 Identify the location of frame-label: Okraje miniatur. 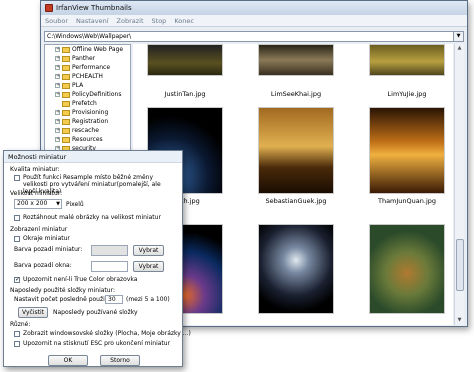
(46, 238).